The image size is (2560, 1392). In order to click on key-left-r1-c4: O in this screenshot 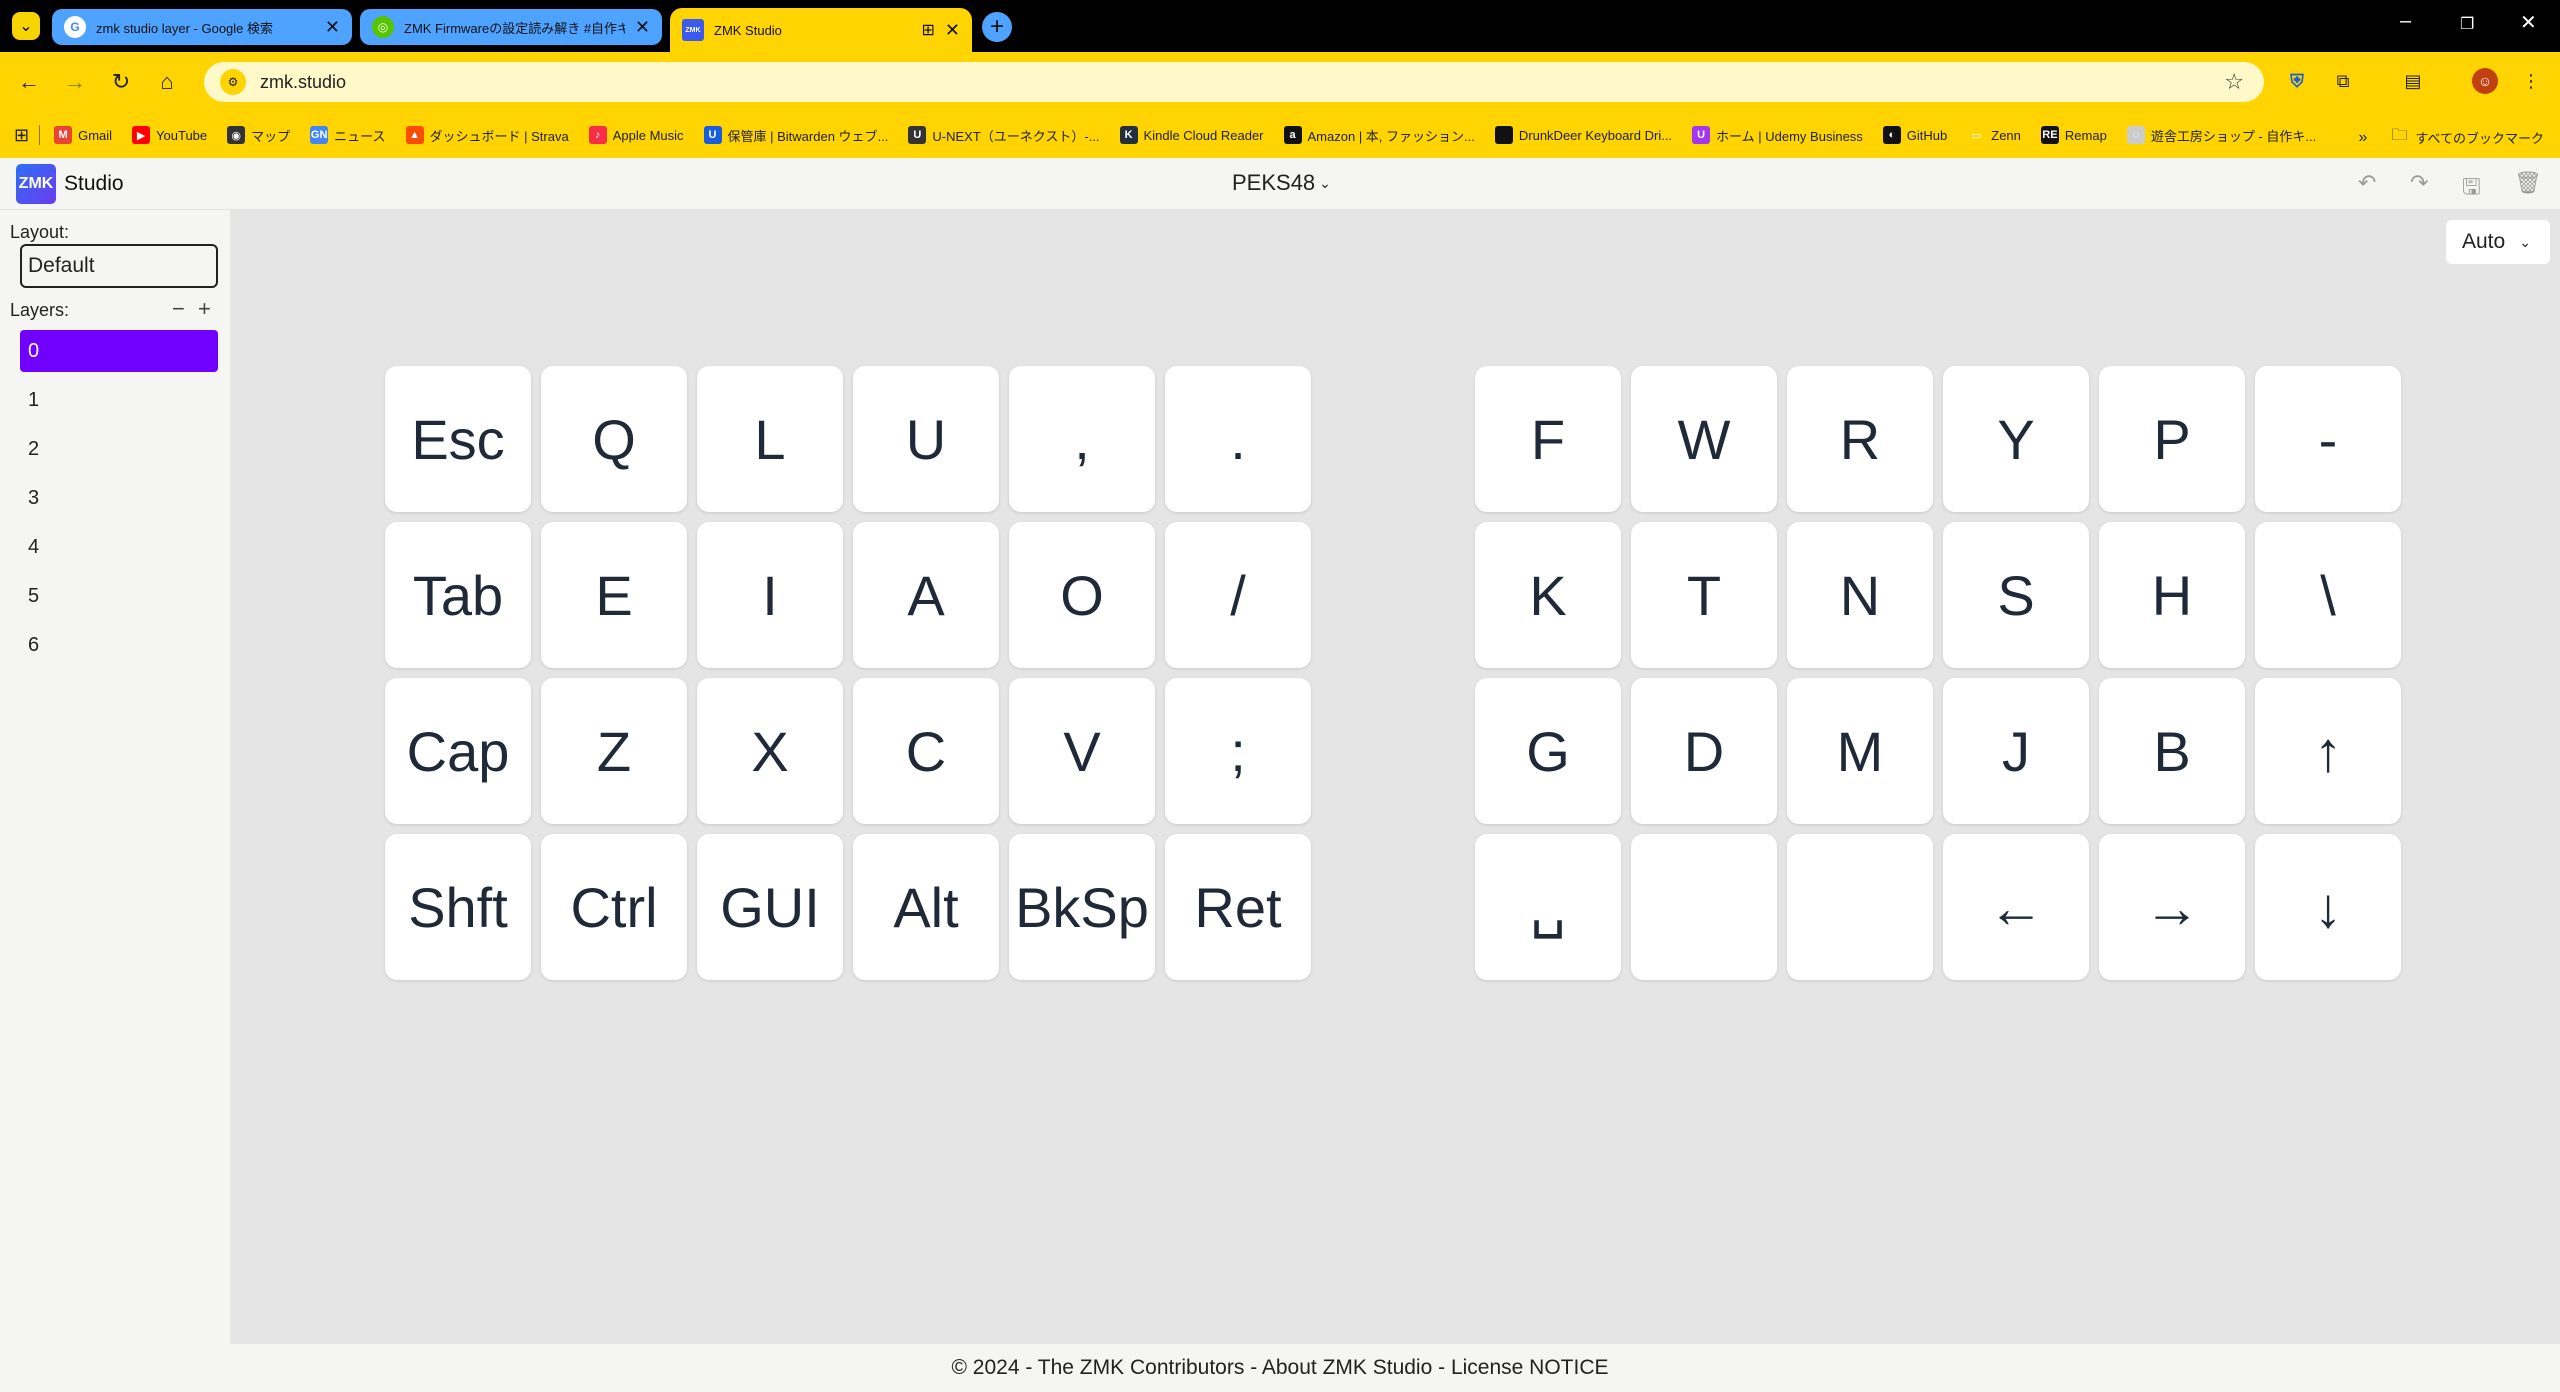, I will do `click(1082, 595)`.